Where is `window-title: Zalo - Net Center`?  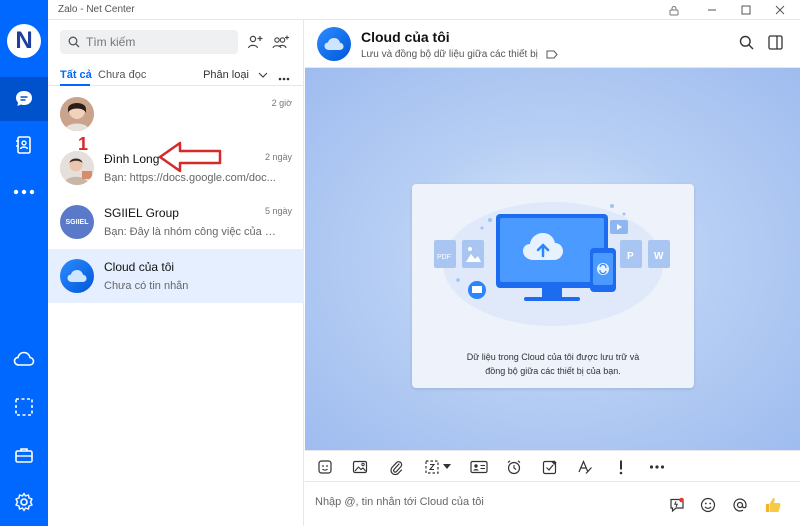
window-title: Zalo - Net Center is located at coordinates (96, 9).